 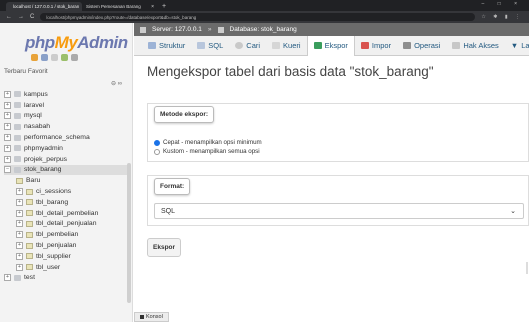 What do you see at coordinates (475, 46) in the screenshot?
I see `tab-hak-akses: Hak Akses` at bounding box center [475, 46].